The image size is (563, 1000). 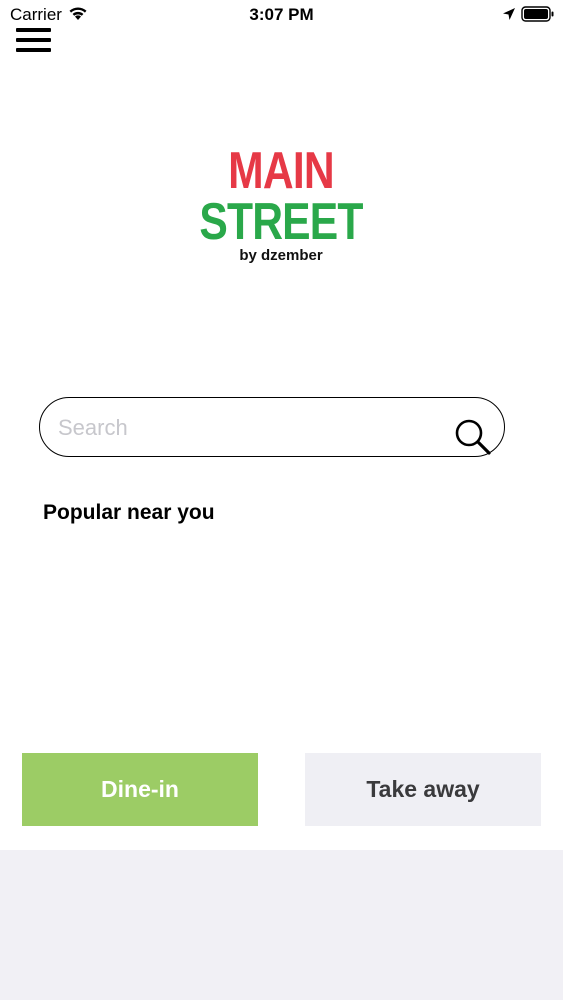 What do you see at coordinates (473, 439) in the screenshot?
I see `search-icon` at bounding box center [473, 439].